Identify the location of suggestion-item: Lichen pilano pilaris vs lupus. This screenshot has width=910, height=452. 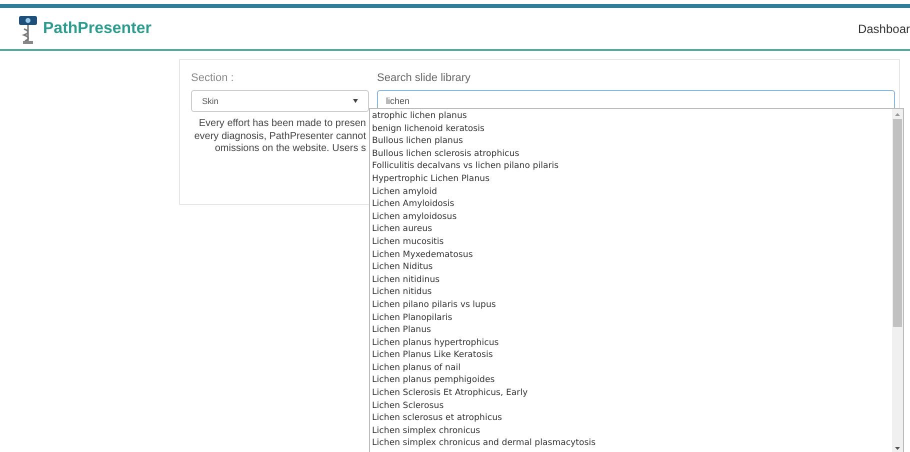
(631, 305).